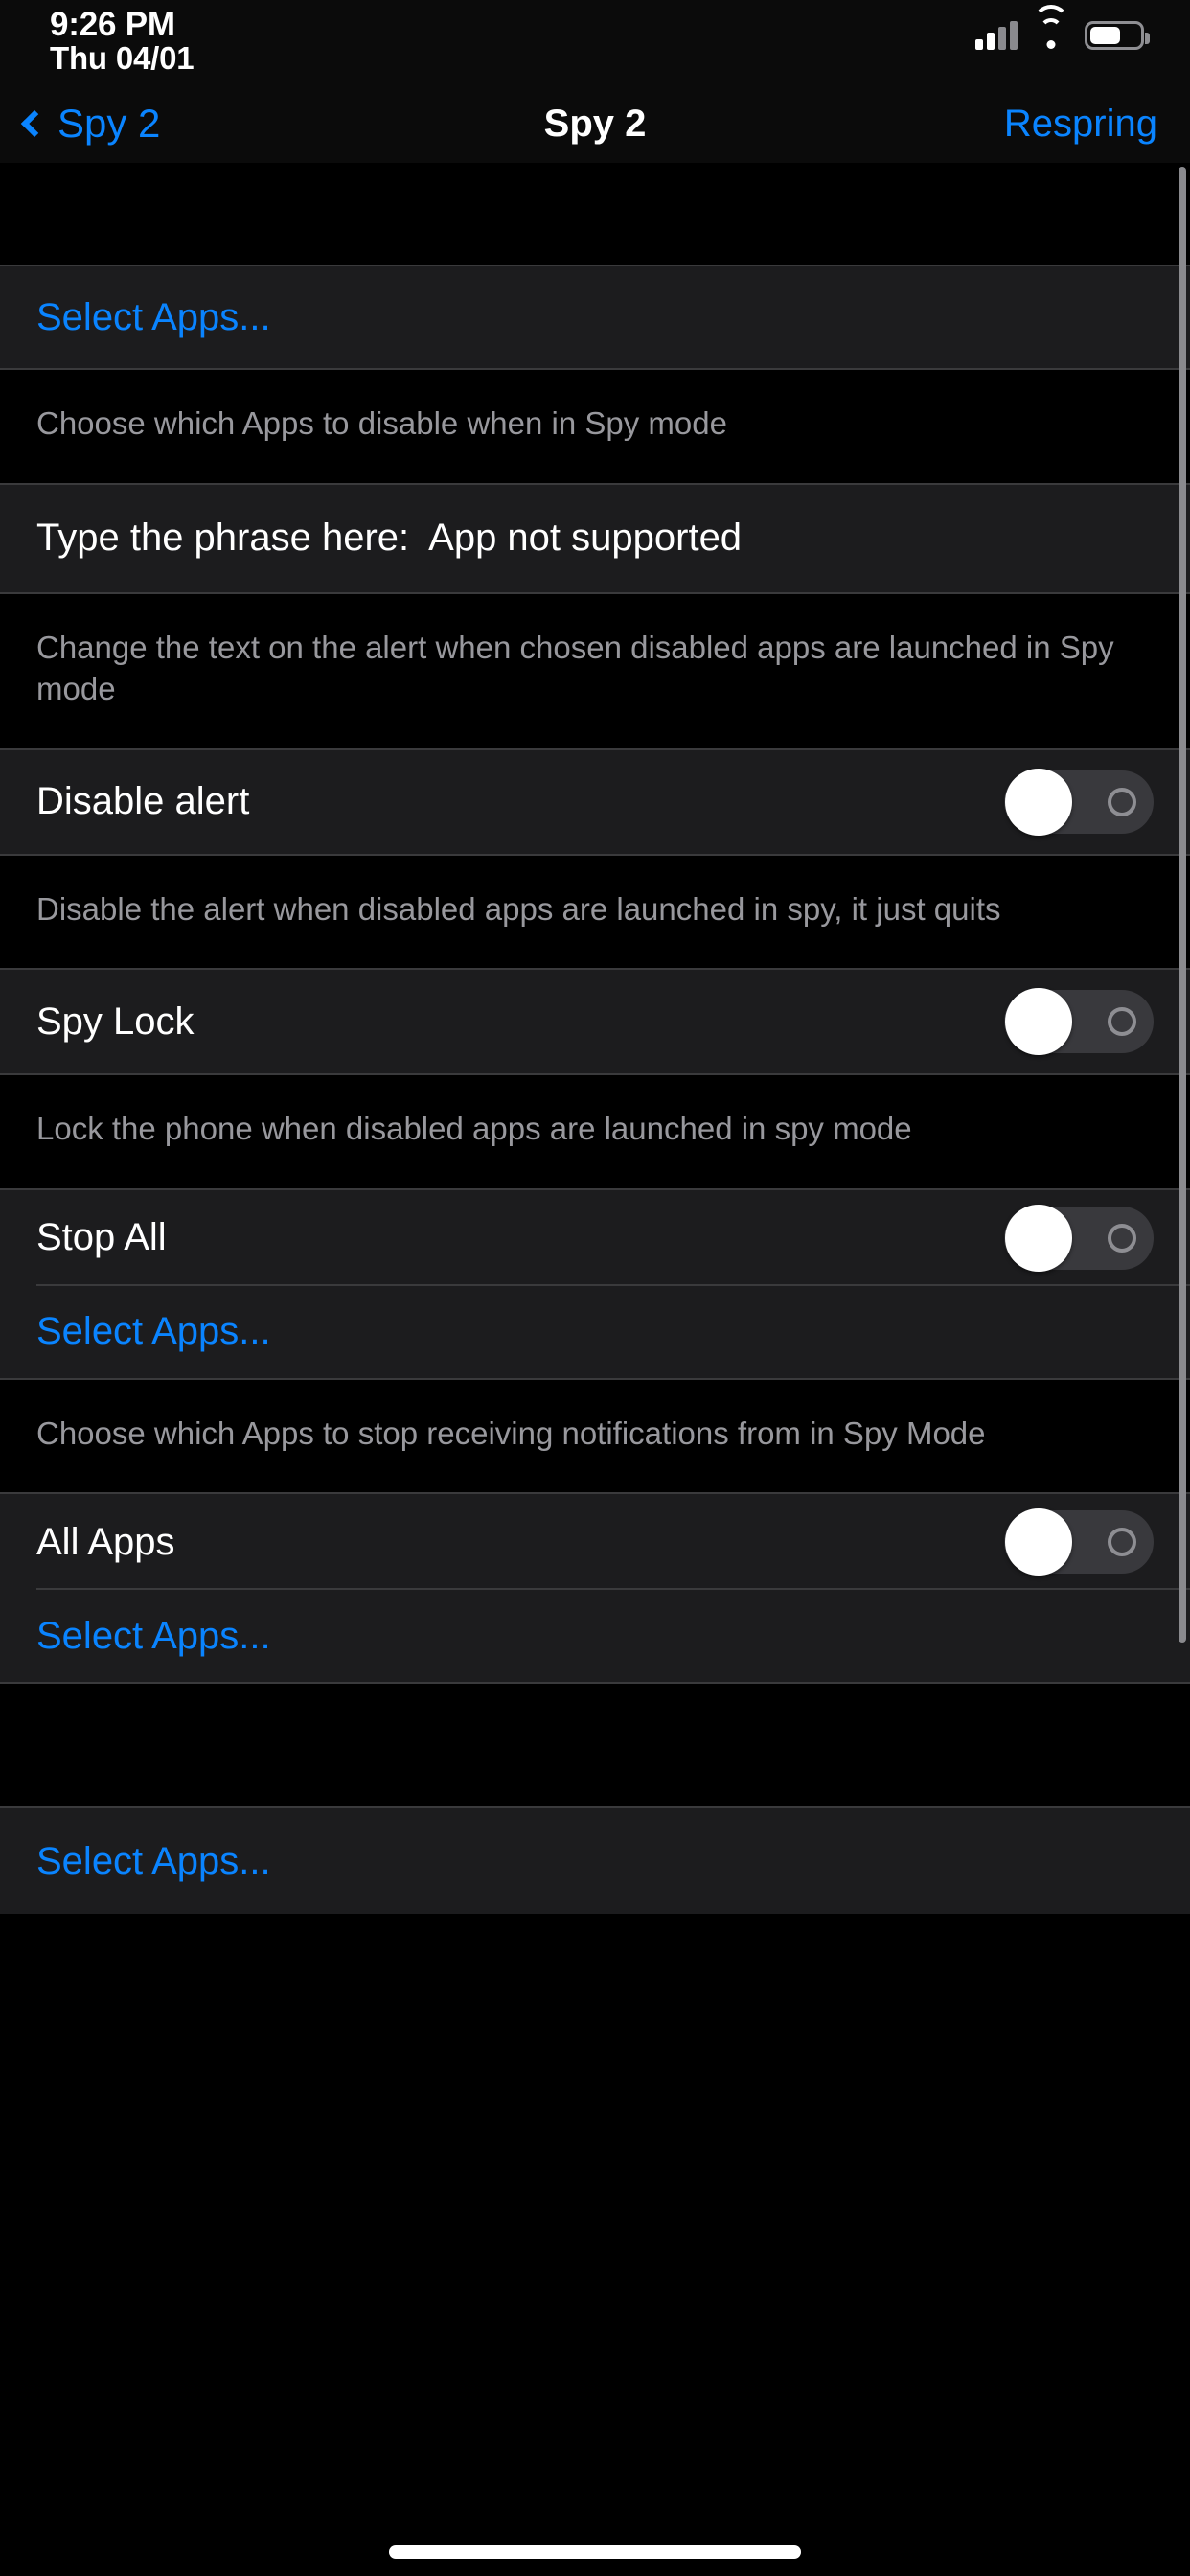  Describe the element at coordinates (143, 801) in the screenshot. I see `disable-alert-label: Disable alert` at that location.